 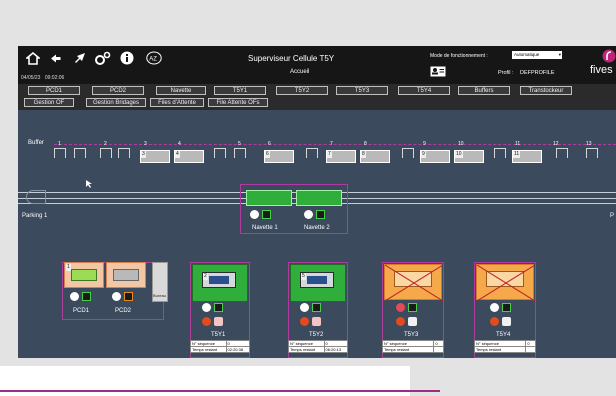 I want to click on nav-gestion-bridages: Gestion Bridages, so click(x=116, y=102).